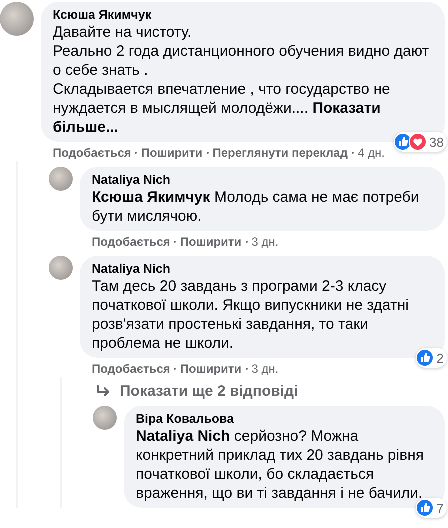  I want to click on comment-text: Там десь 20 завдань з програми 2-3 класу початкової школи. Якщо випускники не здатні розв'язати простенькі завдання, то таки проблема не школи., so click(251, 315).